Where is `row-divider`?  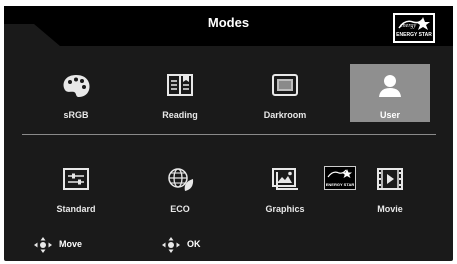 row-divider is located at coordinates (229, 134).